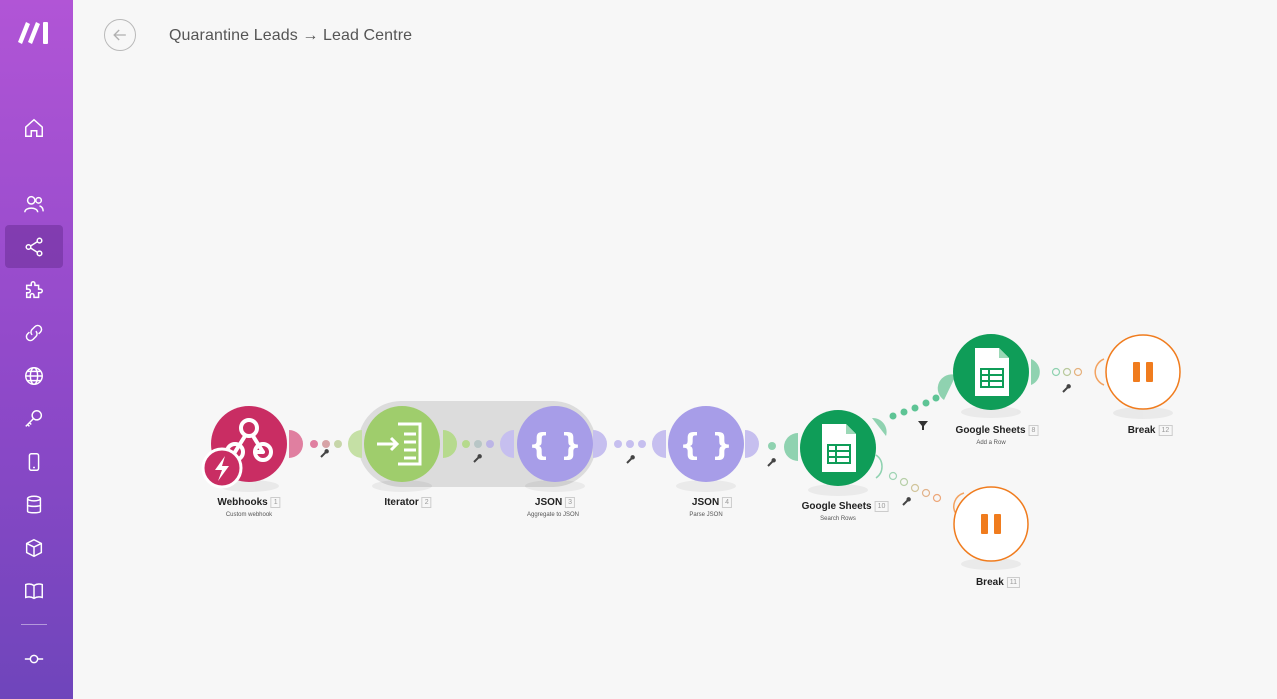 This screenshot has width=1277, height=699. What do you see at coordinates (998, 582) in the screenshot?
I see `module-title: Break 11` at bounding box center [998, 582].